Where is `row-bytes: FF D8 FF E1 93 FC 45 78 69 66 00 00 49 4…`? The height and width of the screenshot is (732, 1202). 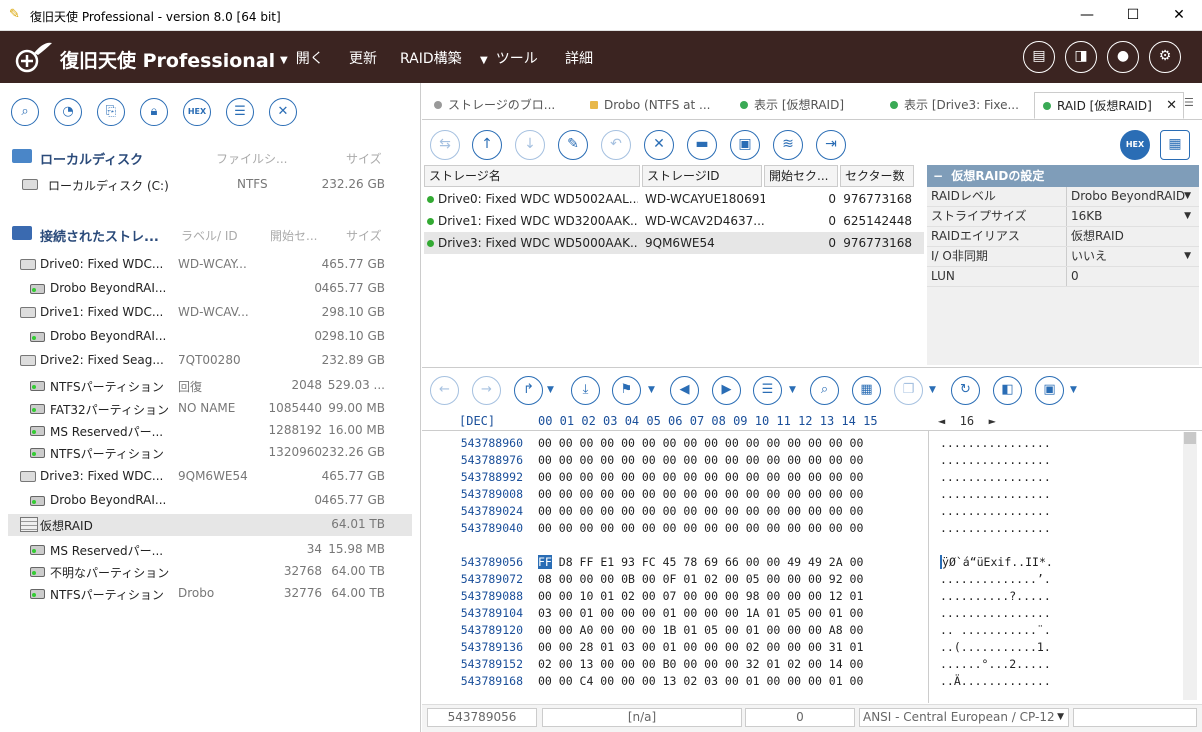 row-bytes: FF D8 FF E1 93 FC 45 78 69 66 00 00 49 4… is located at coordinates (700, 562).